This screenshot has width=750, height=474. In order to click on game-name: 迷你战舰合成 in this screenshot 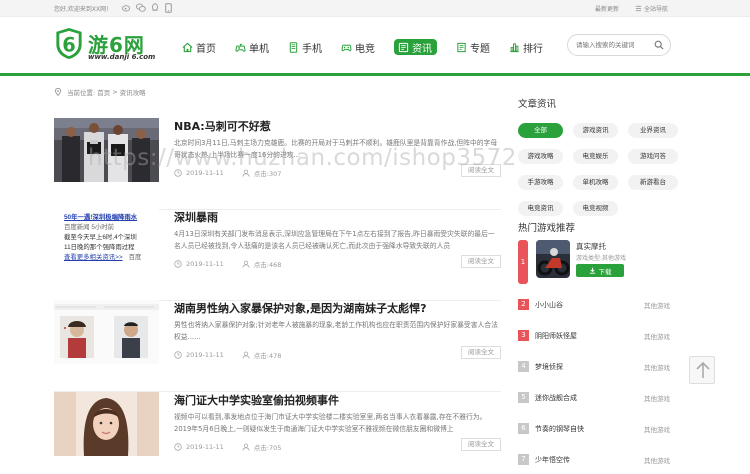, I will do `click(556, 398)`.